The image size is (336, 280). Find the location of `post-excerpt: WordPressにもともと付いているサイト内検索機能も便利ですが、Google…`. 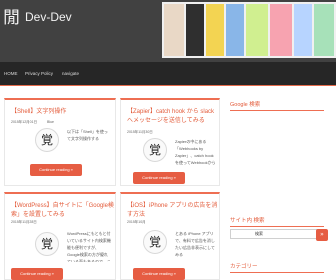

post-excerpt: WordPressにもともと付いているサイト内検索機能も便利ですが、Google… is located at coordinates (89, 246).